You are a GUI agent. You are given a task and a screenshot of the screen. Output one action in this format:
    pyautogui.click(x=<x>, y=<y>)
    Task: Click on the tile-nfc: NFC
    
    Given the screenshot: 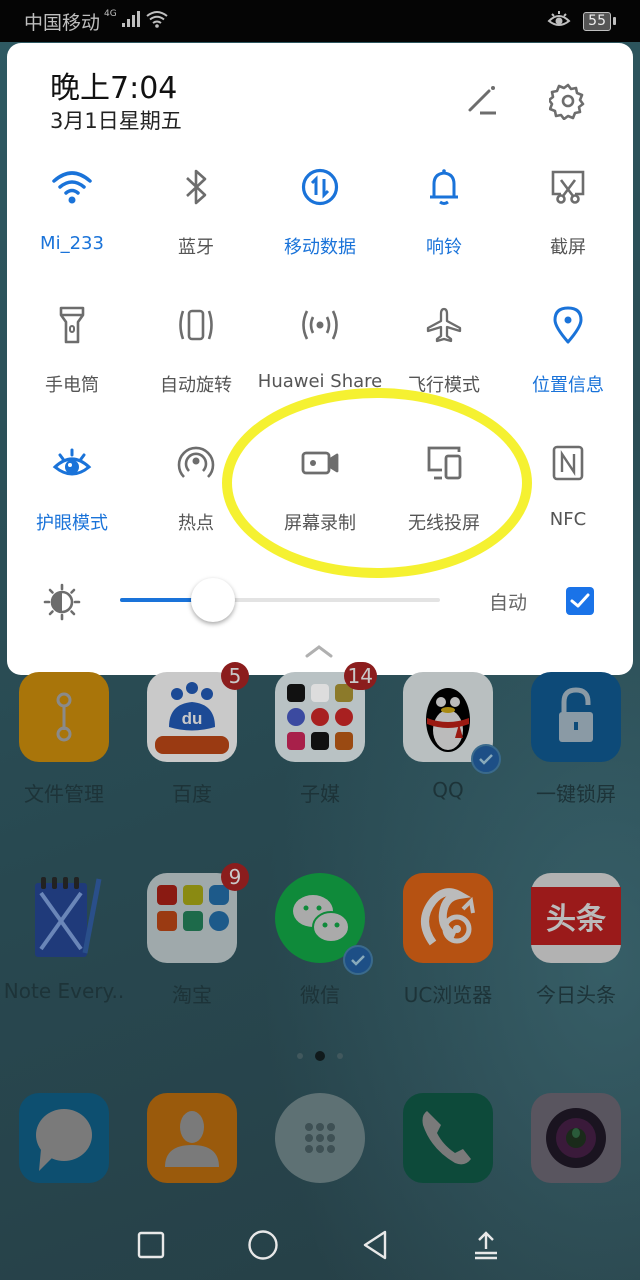 What is the action you would take?
    pyautogui.click(x=568, y=506)
    